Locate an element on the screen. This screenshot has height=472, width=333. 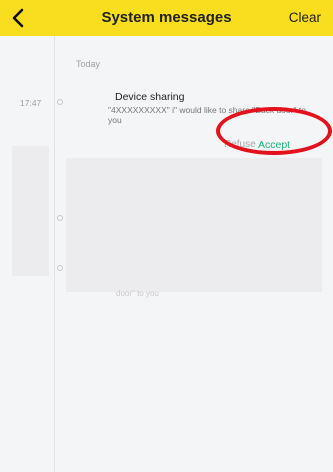
page-title: System messages is located at coordinates (166, 17).